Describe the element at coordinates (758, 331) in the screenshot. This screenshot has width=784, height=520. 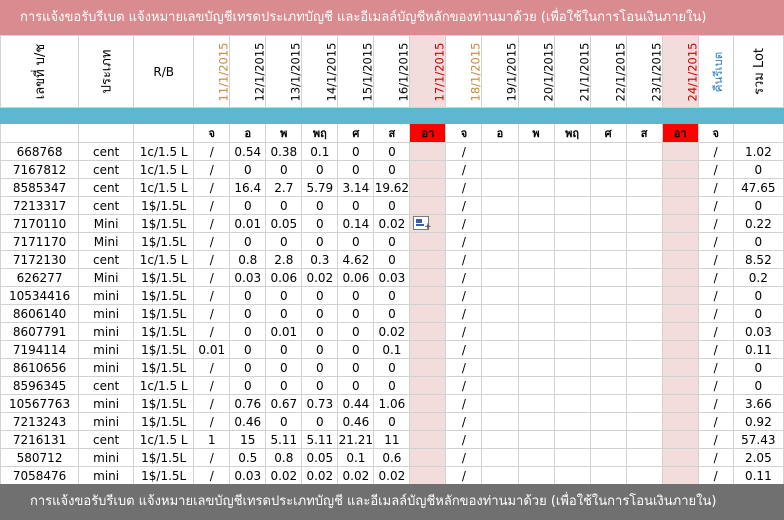
I see `cell-total: 0.03` at that location.